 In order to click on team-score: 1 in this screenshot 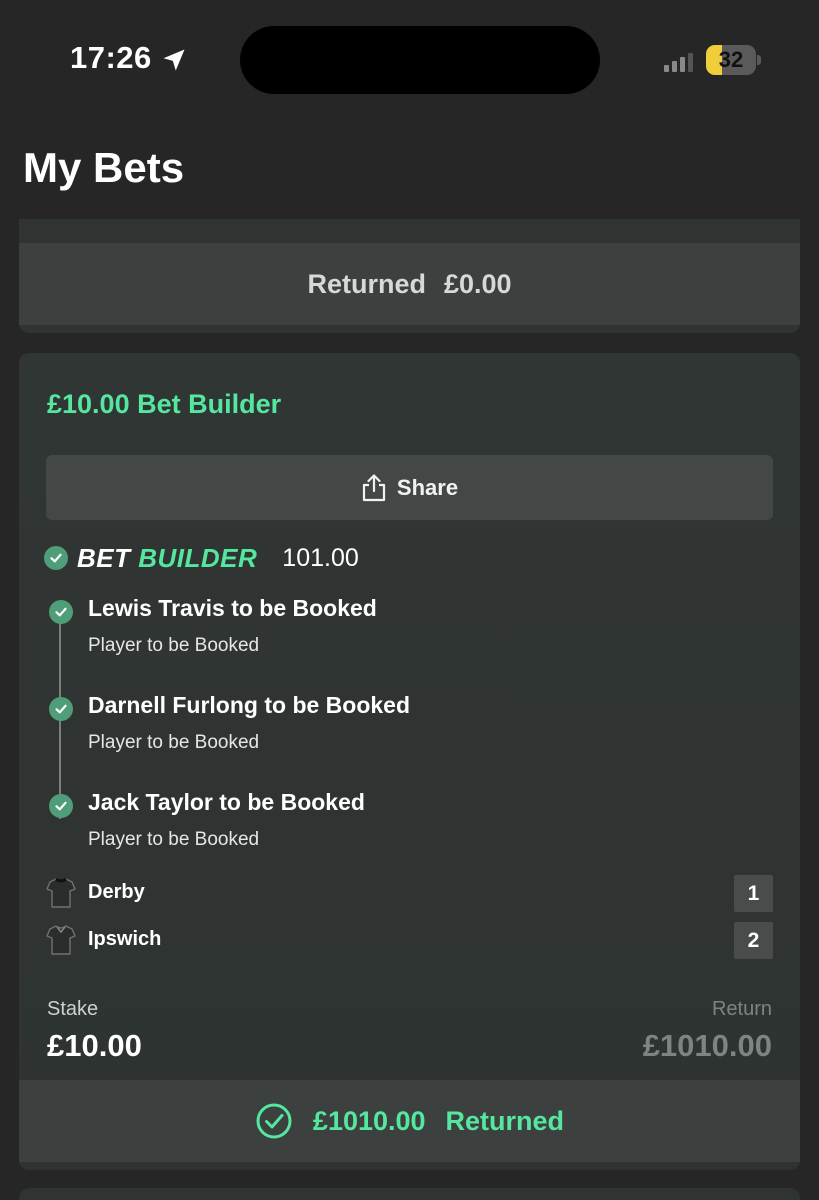, I will do `click(753, 893)`.